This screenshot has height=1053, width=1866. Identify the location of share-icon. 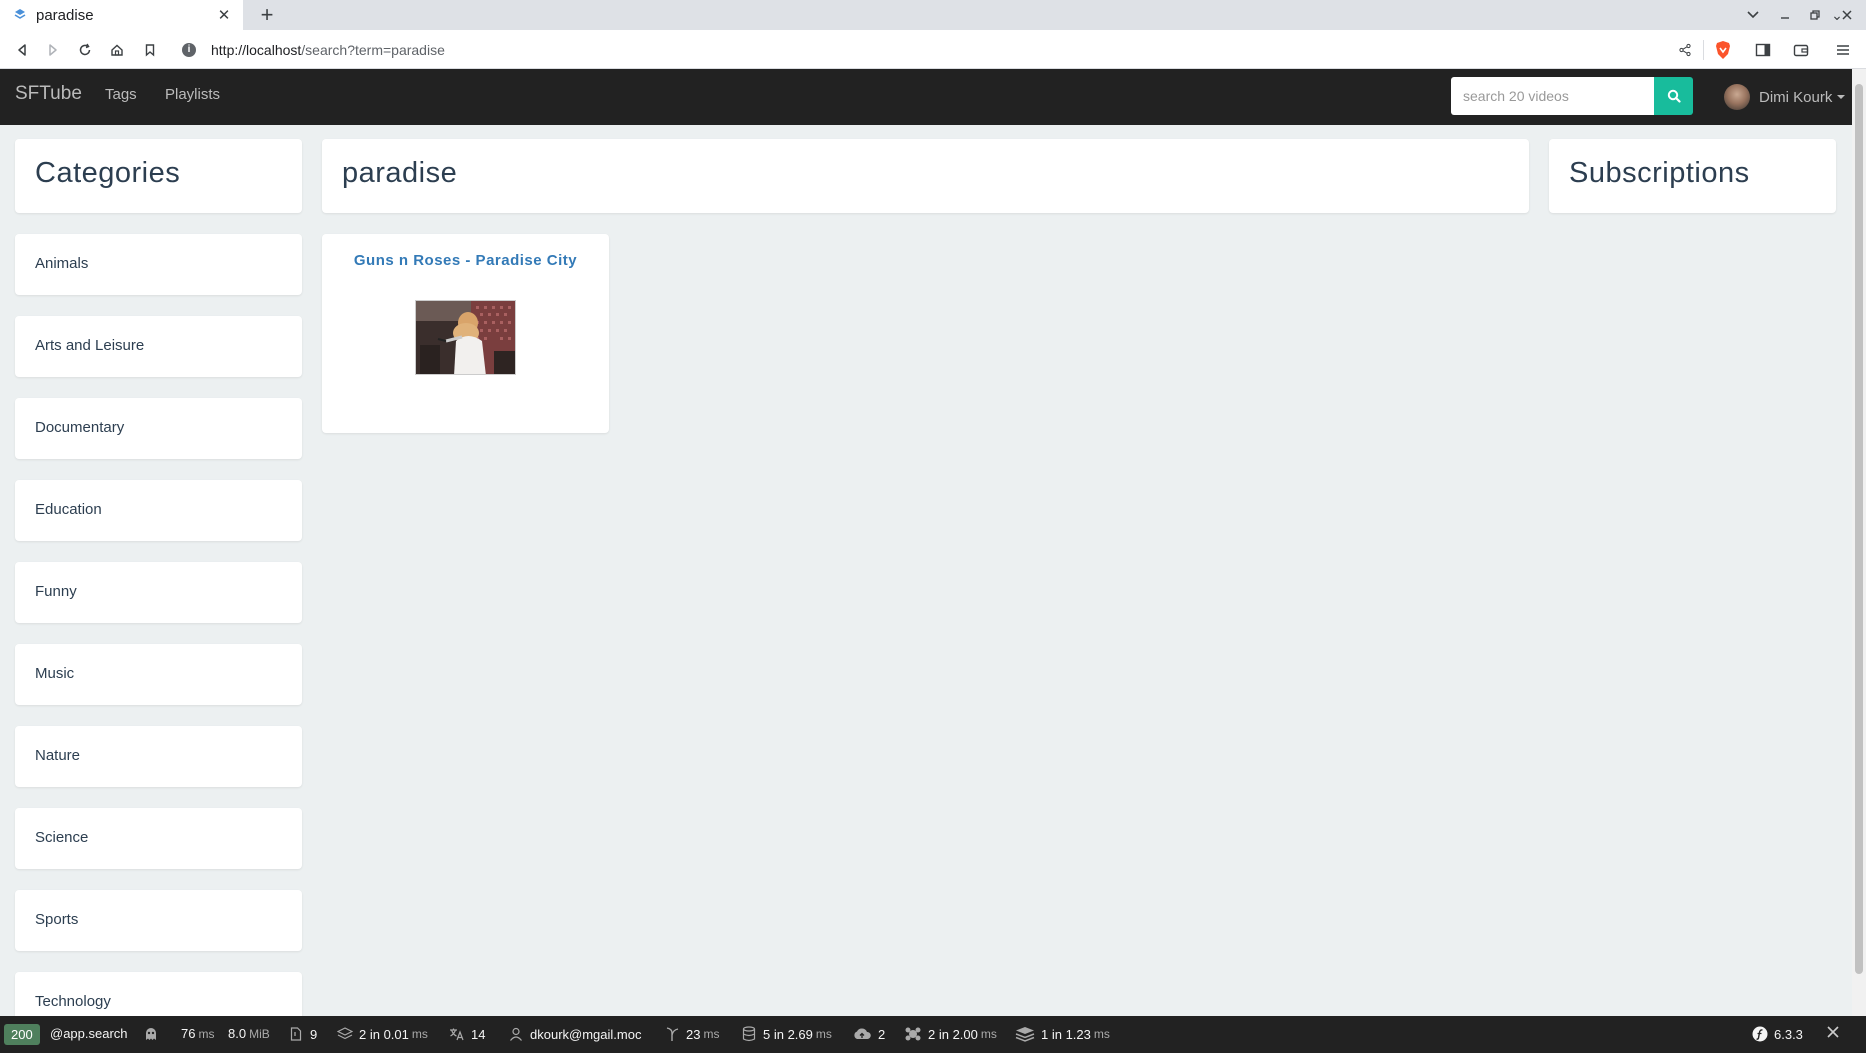
(1685, 50).